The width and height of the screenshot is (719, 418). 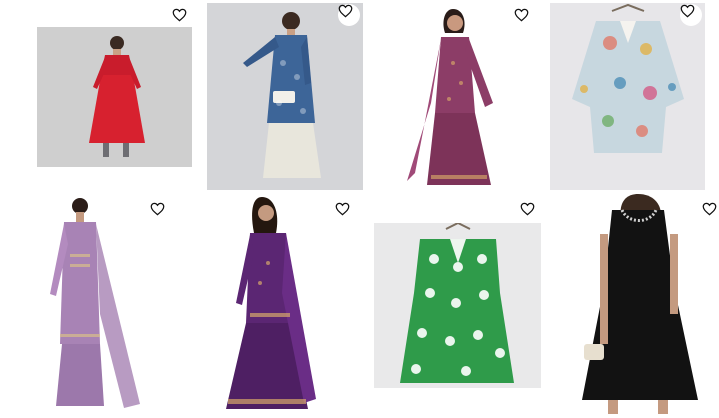 I want to click on blue-printed-kurta-set-photo, so click(x=282, y=95).